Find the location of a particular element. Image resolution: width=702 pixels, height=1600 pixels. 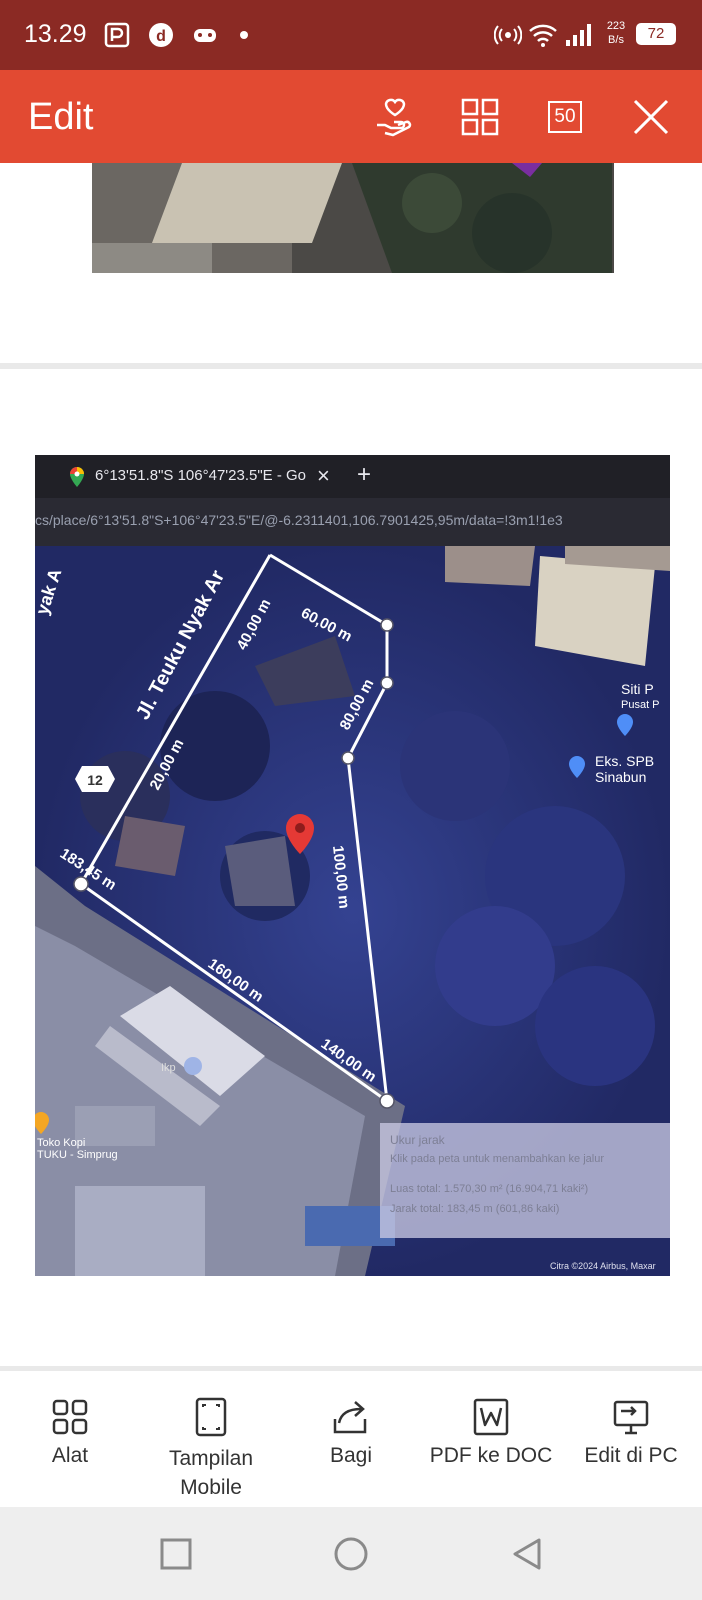

share-button: Bagi is located at coordinates (351, 1432).